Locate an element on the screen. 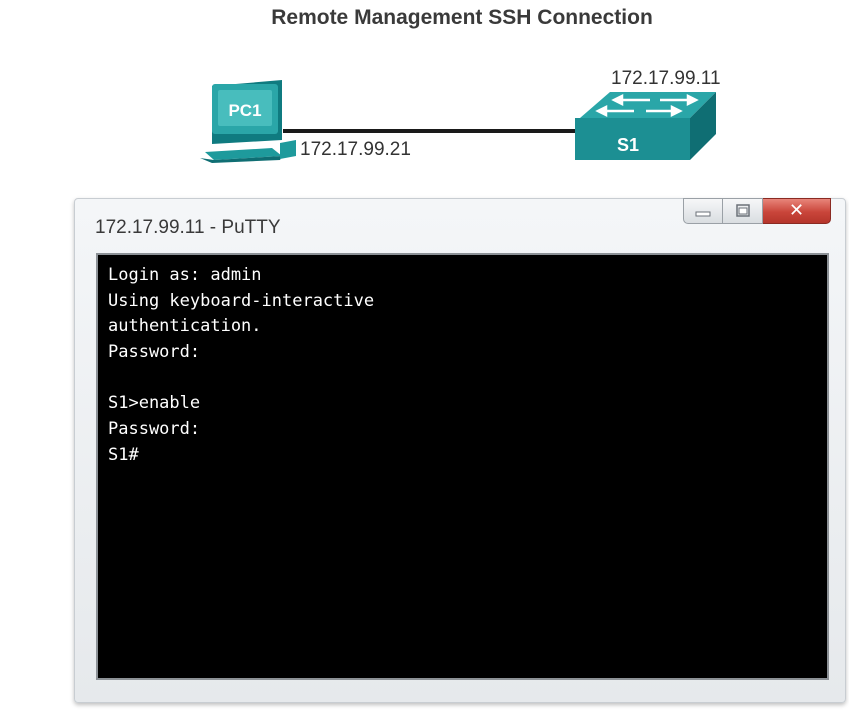 The height and width of the screenshot is (716, 849). terminal-line: authentication. is located at coordinates (185, 326).